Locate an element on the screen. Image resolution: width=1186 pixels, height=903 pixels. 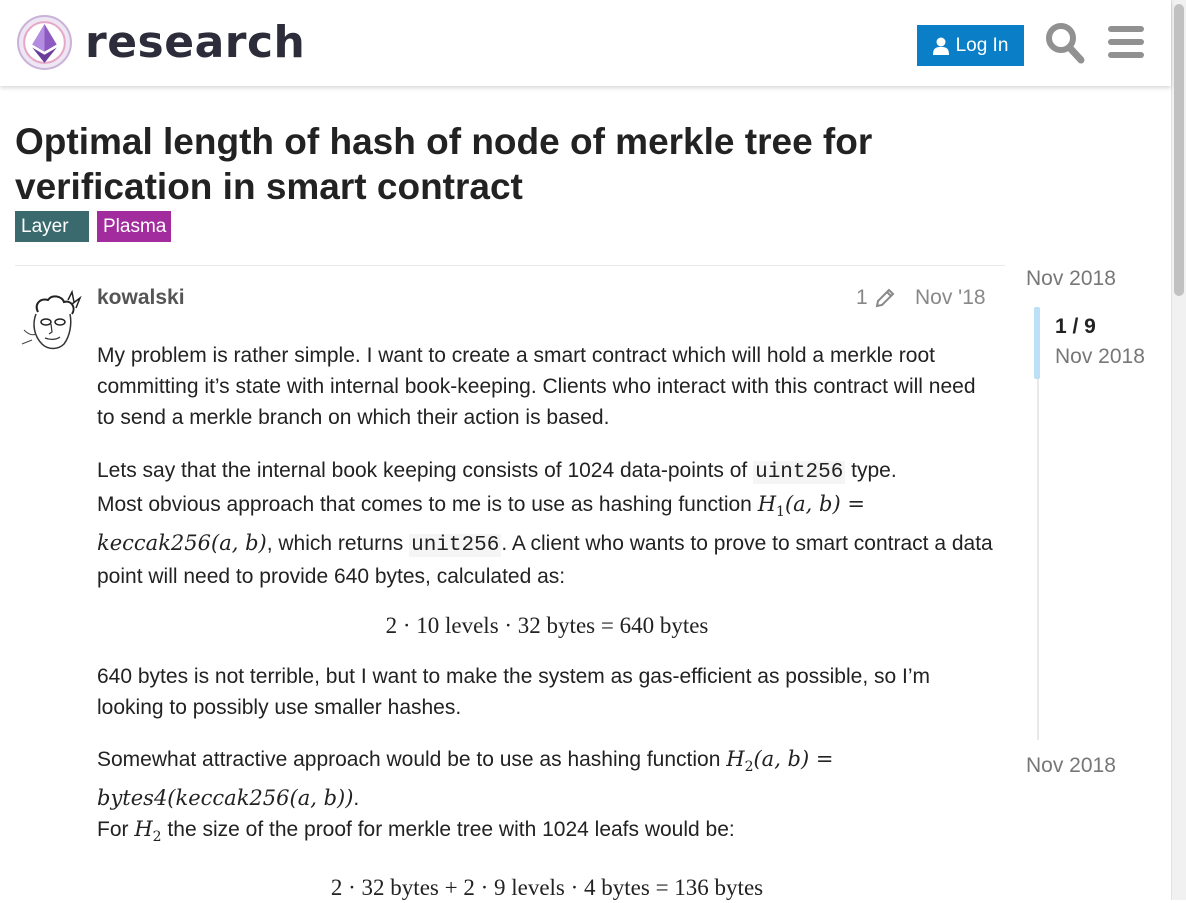
timeline-position-date: Nov 2018 is located at coordinates (1100, 356).